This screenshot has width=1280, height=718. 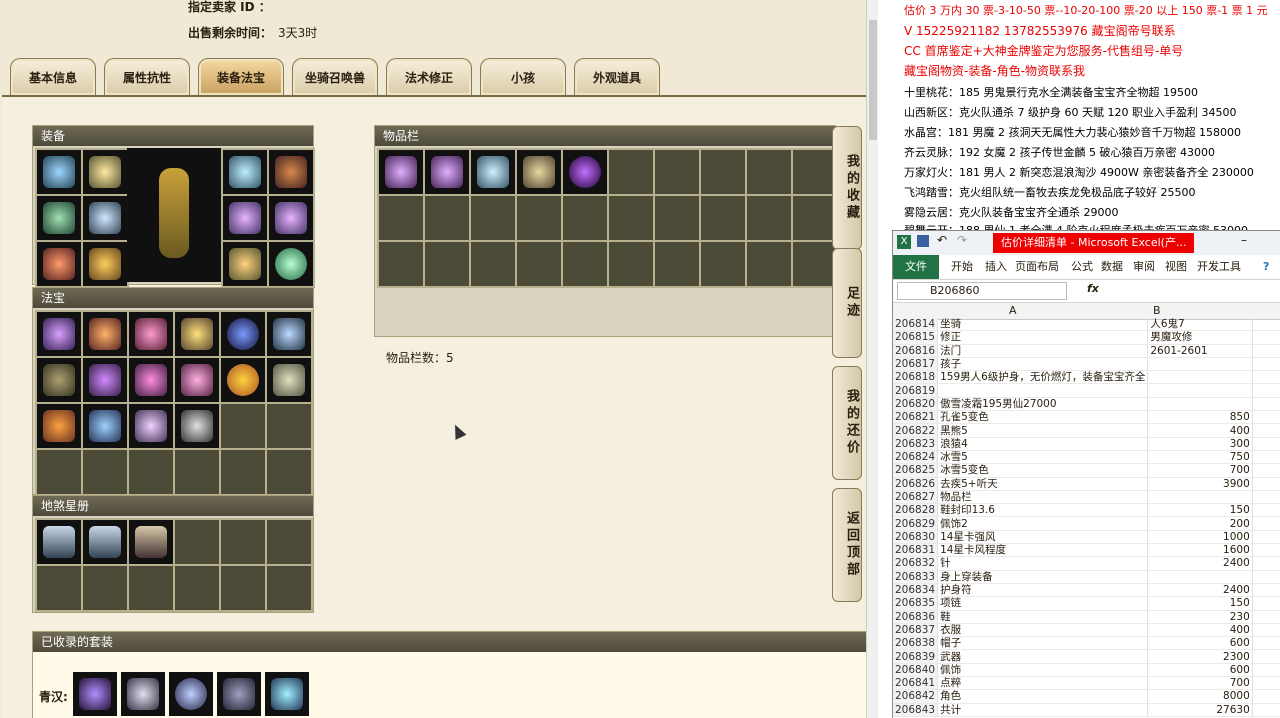 I want to click on cell-a: 孩子, so click(x=1043, y=364).